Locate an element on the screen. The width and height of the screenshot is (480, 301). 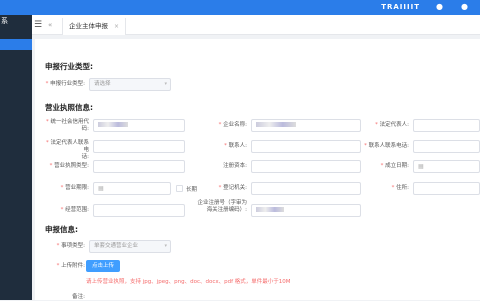
legal-rep-tel-input is located at coordinates (139, 146).